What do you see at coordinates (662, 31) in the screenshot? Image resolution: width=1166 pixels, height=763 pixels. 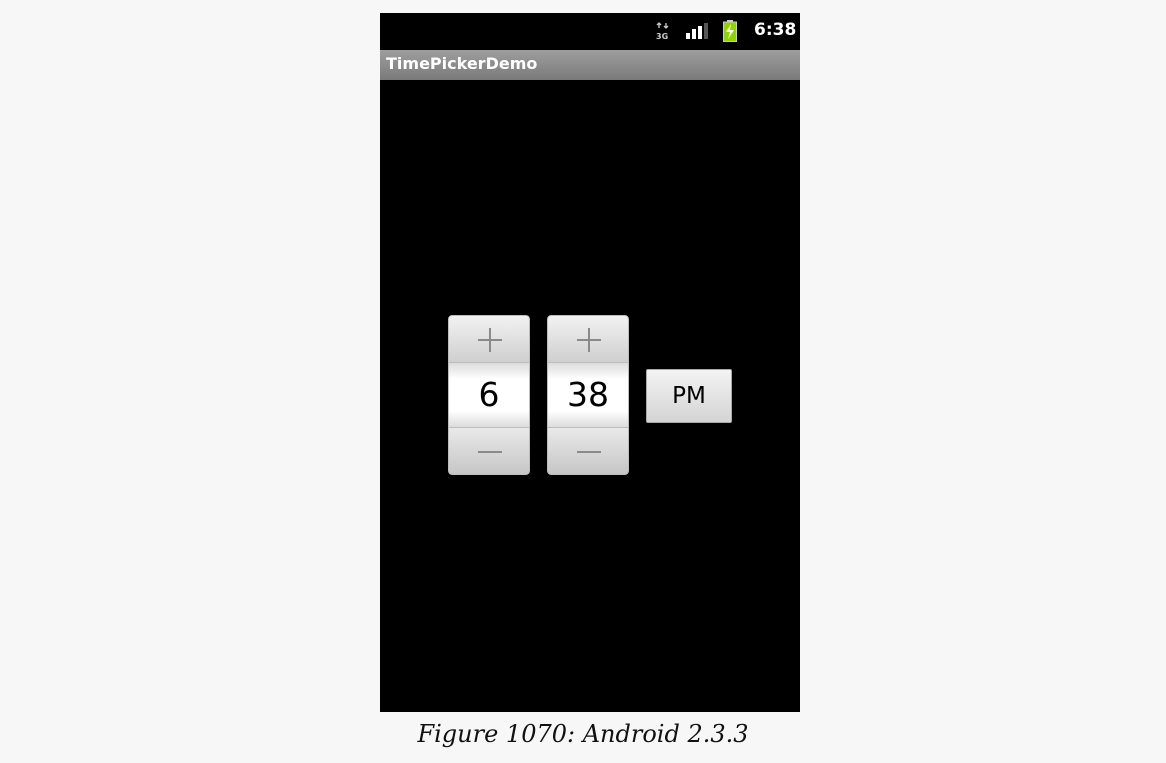 I see `3g-data-icon: 3G` at bounding box center [662, 31].